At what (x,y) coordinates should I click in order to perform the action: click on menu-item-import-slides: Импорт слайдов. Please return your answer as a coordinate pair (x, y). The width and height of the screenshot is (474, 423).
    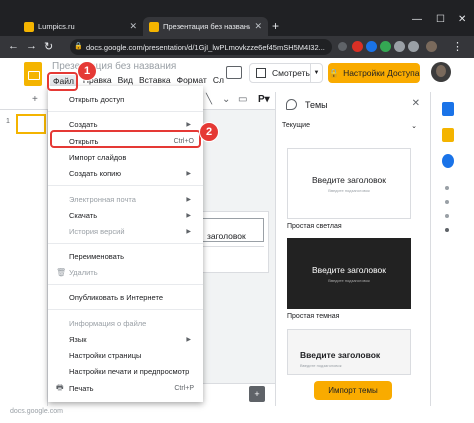
    Looking at the image, I should click on (125, 157).